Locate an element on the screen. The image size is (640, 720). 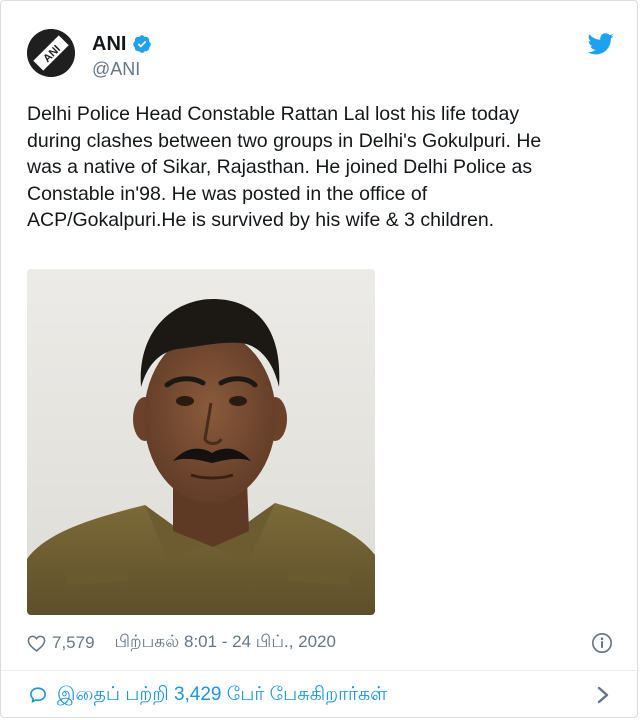
conversation-link: இதைப் பற்றி 3,429 பேர் பேசுகிறார்கள் is located at coordinates (320, 695).